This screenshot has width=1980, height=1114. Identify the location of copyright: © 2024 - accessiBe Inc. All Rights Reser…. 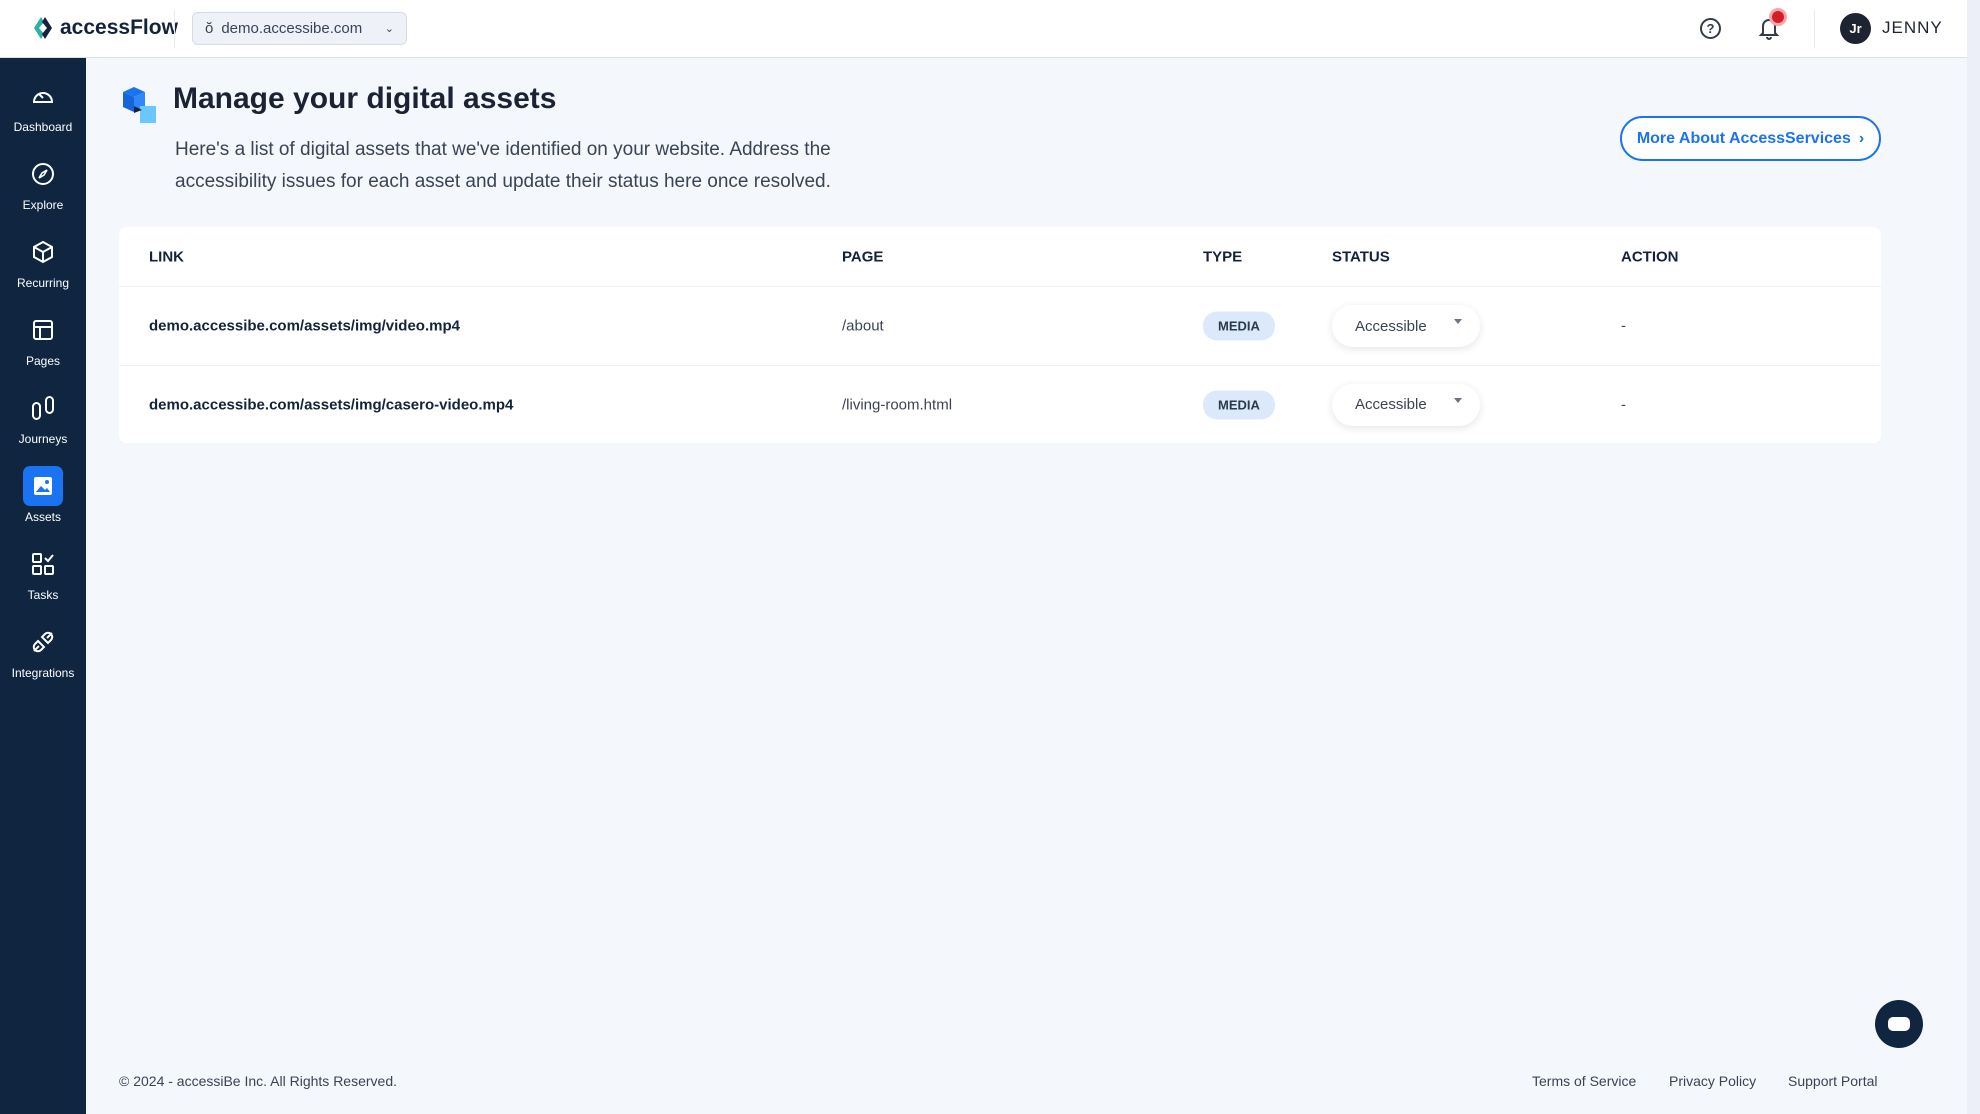
(258, 1081).